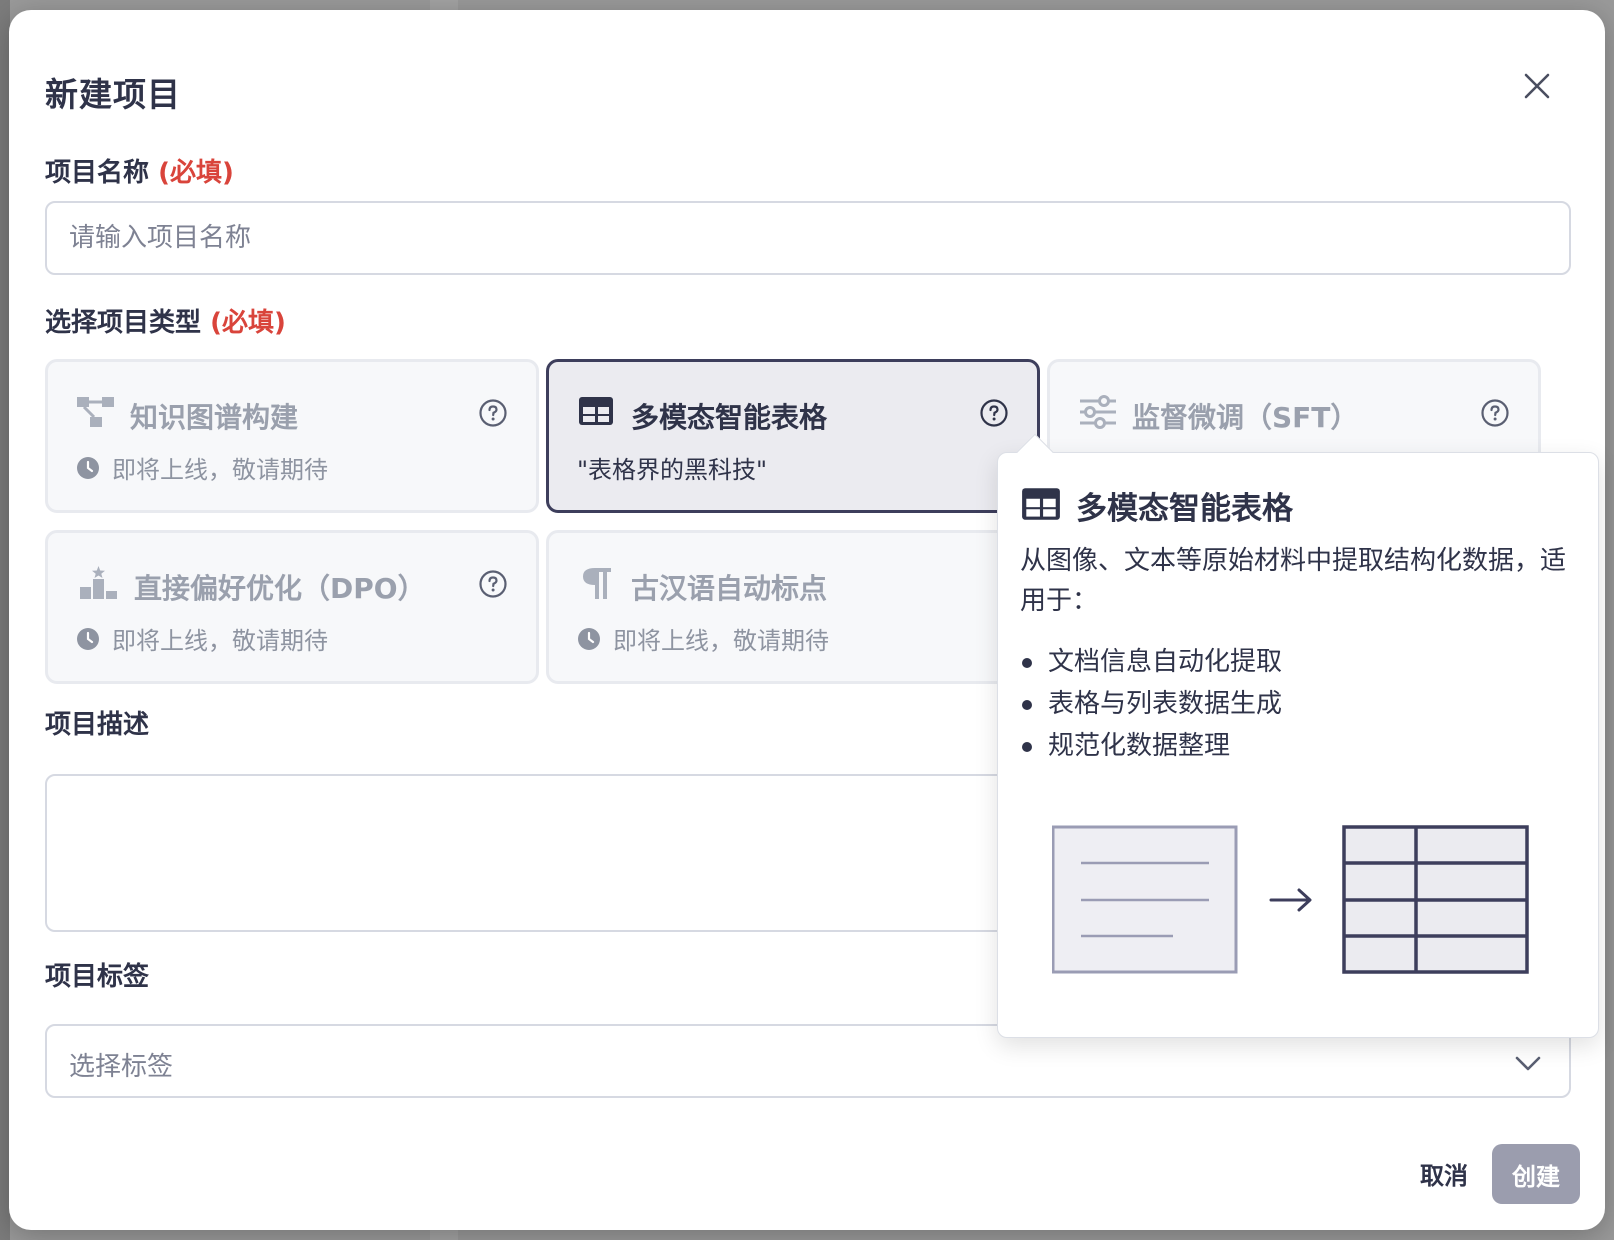 This screenshot has height=1240, width=1614. I want to click on tooltip-description: 从图像、文本等原始材料中提取结构化数据，适用于：, so click(1293, 581).